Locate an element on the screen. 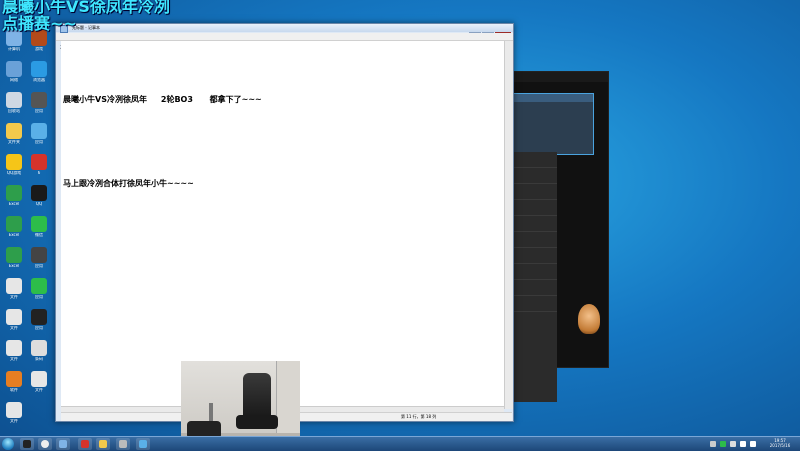  wechat-icon is located at coordinates (39, 224).